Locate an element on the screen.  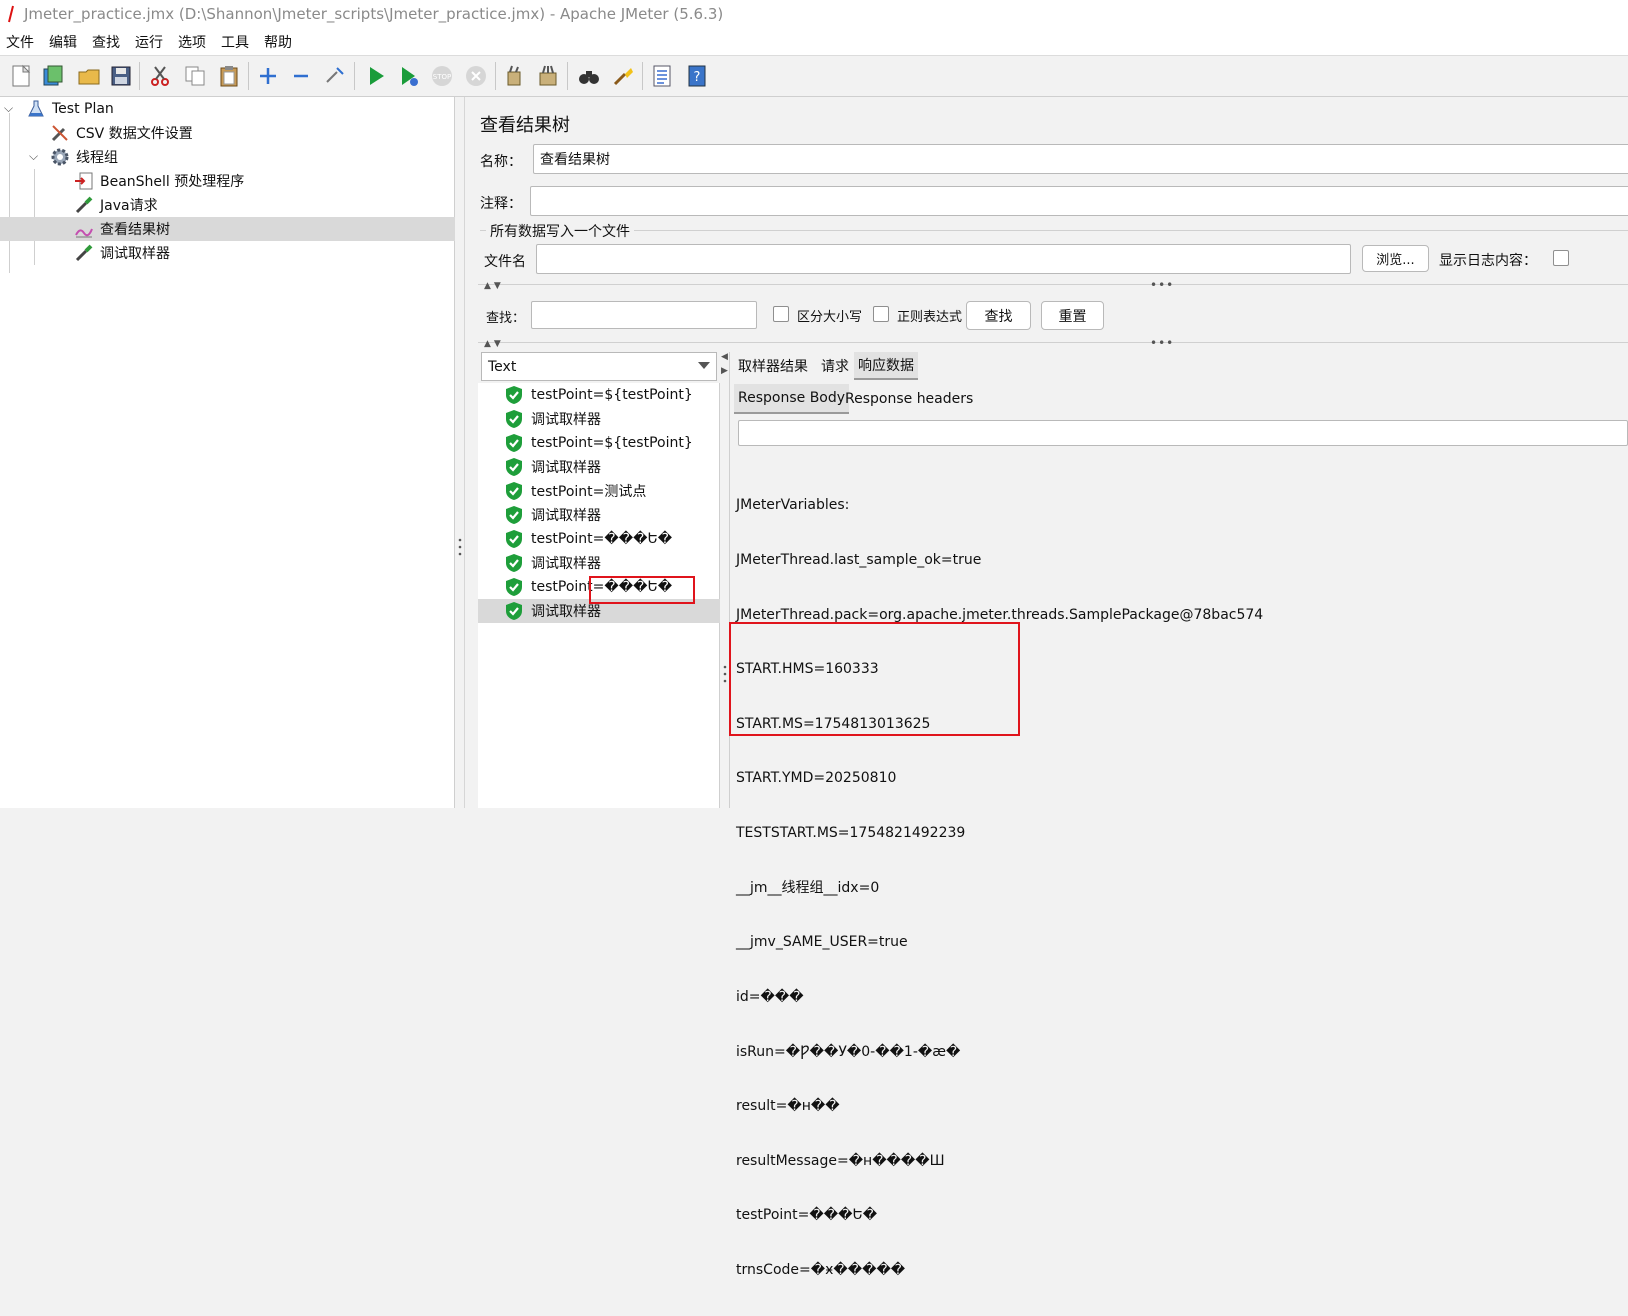
save-icon is located at coordinates (121, 76).